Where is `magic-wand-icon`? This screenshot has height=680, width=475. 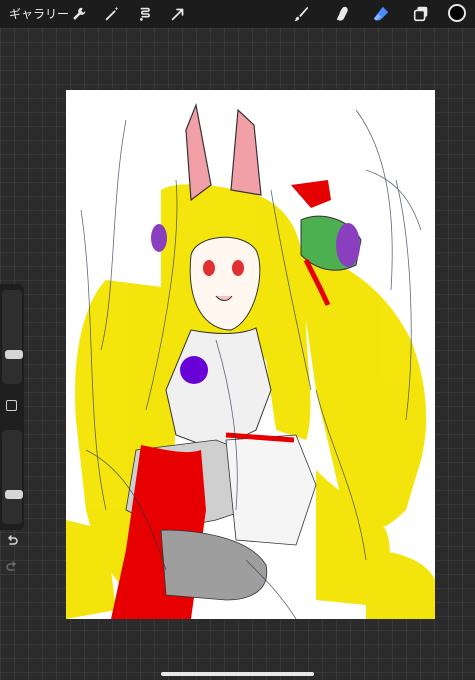 magic-wand-icon is located at coordinates (112, 14).